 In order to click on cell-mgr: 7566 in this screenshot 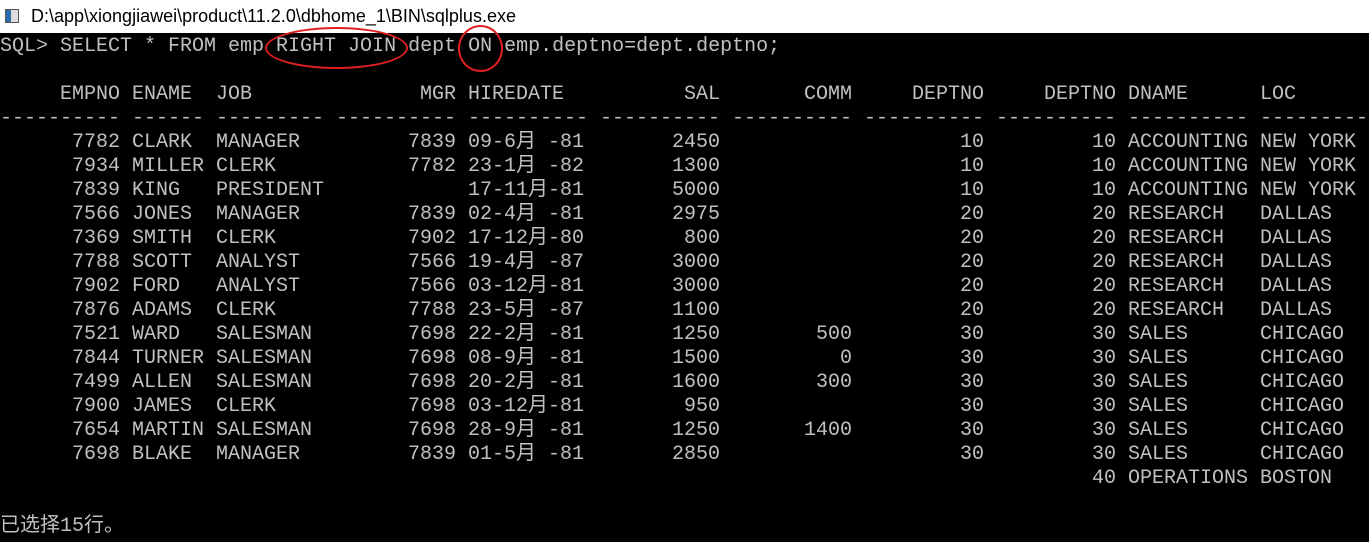, I will do `click(431, 262)`.